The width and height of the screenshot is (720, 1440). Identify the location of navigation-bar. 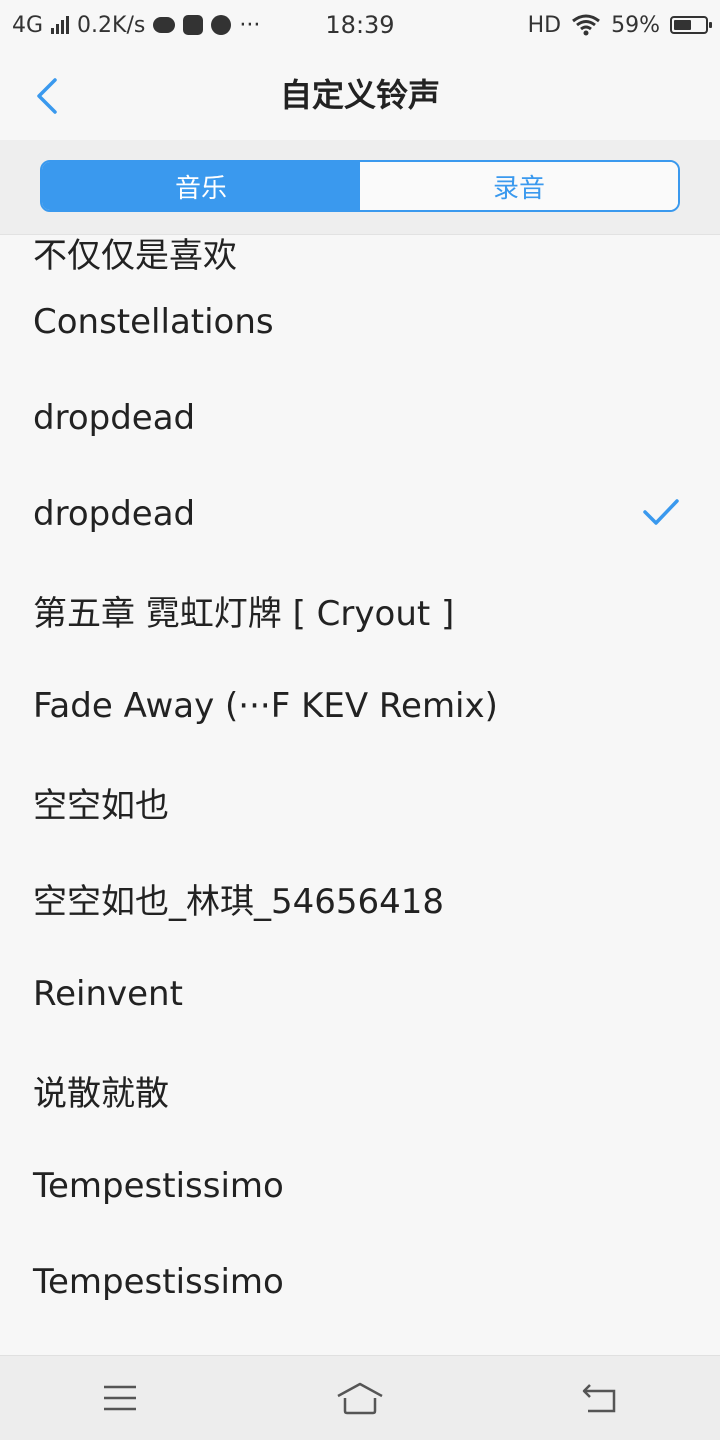
(360, 1397).